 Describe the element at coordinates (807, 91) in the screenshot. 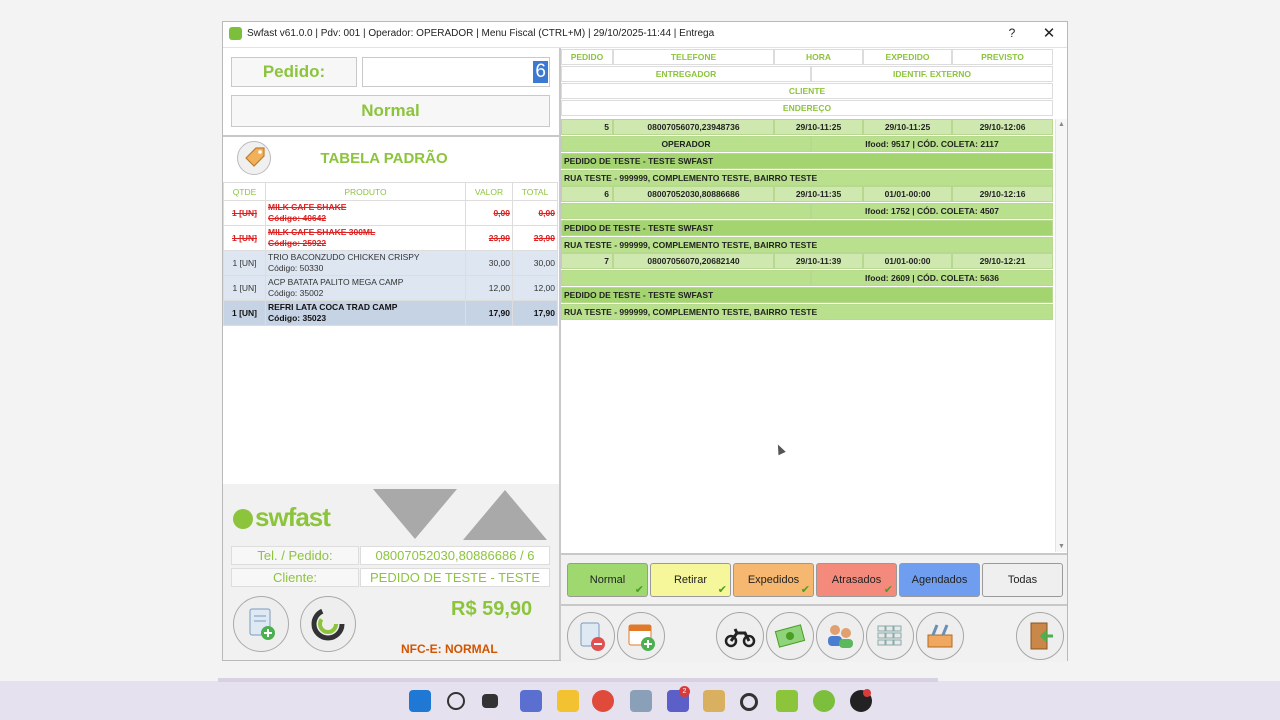

I see `hdr-cliente: CLIENTE` at that location.